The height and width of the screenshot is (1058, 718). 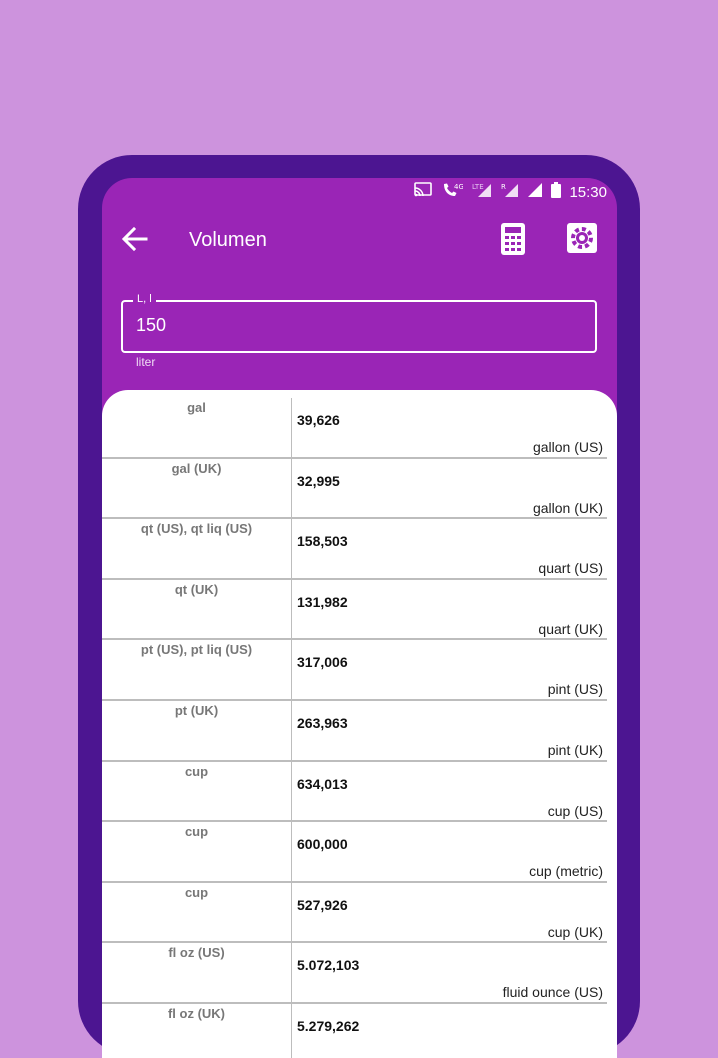 What do you see at coordinates (359, 323) in the screenshot?
I see `liter-input: L, l 150` at bounding box center [359, 323].